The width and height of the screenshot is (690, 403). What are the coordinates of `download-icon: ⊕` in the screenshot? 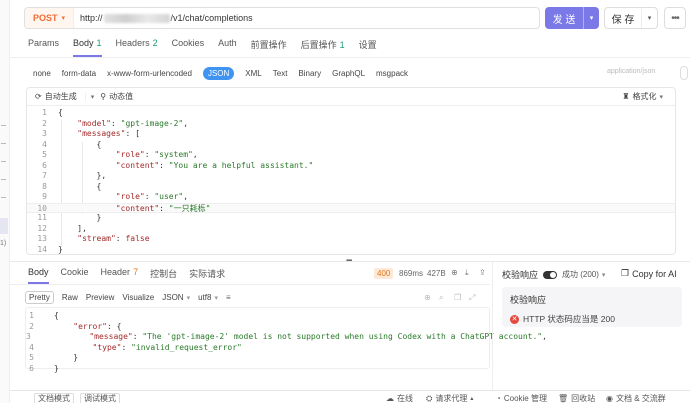 It's located at (427, 297).